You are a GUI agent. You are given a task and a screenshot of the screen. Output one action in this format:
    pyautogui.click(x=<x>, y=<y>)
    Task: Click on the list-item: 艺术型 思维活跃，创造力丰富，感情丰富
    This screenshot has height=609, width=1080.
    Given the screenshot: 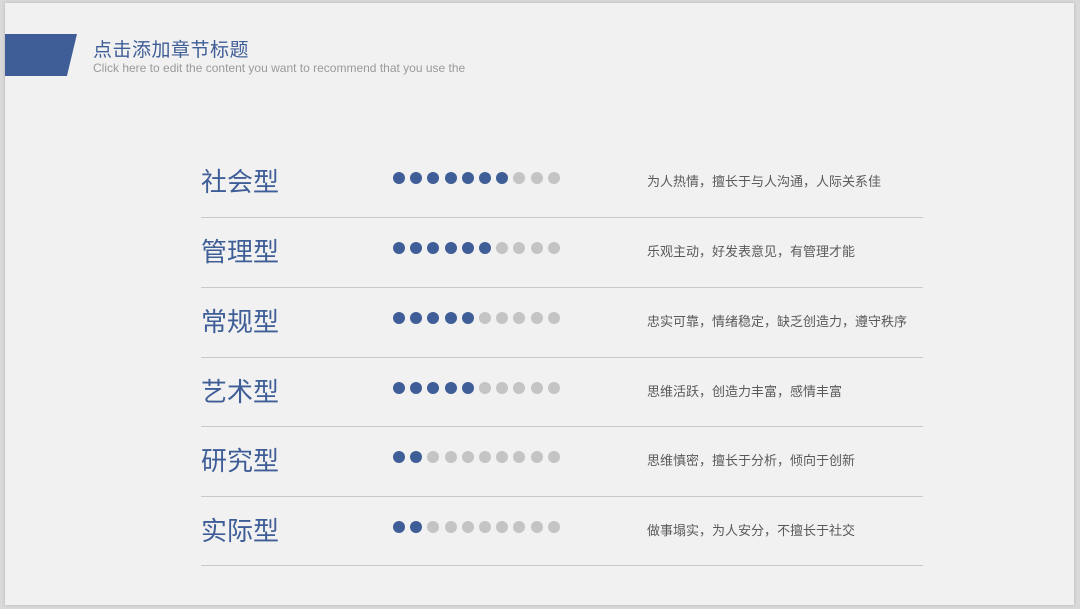 What is the action you would take?
    pyautogui.click(x=562, y=392)
    